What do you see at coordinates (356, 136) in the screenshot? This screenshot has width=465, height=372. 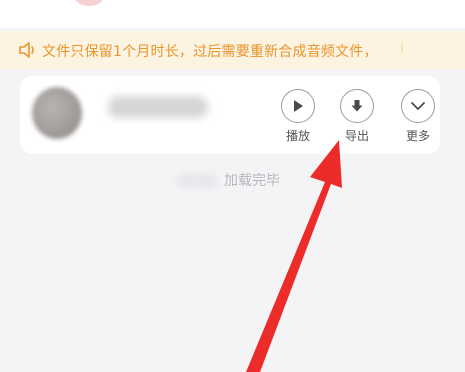 I see `export-label: 导出` at bounding box center [356, 136].